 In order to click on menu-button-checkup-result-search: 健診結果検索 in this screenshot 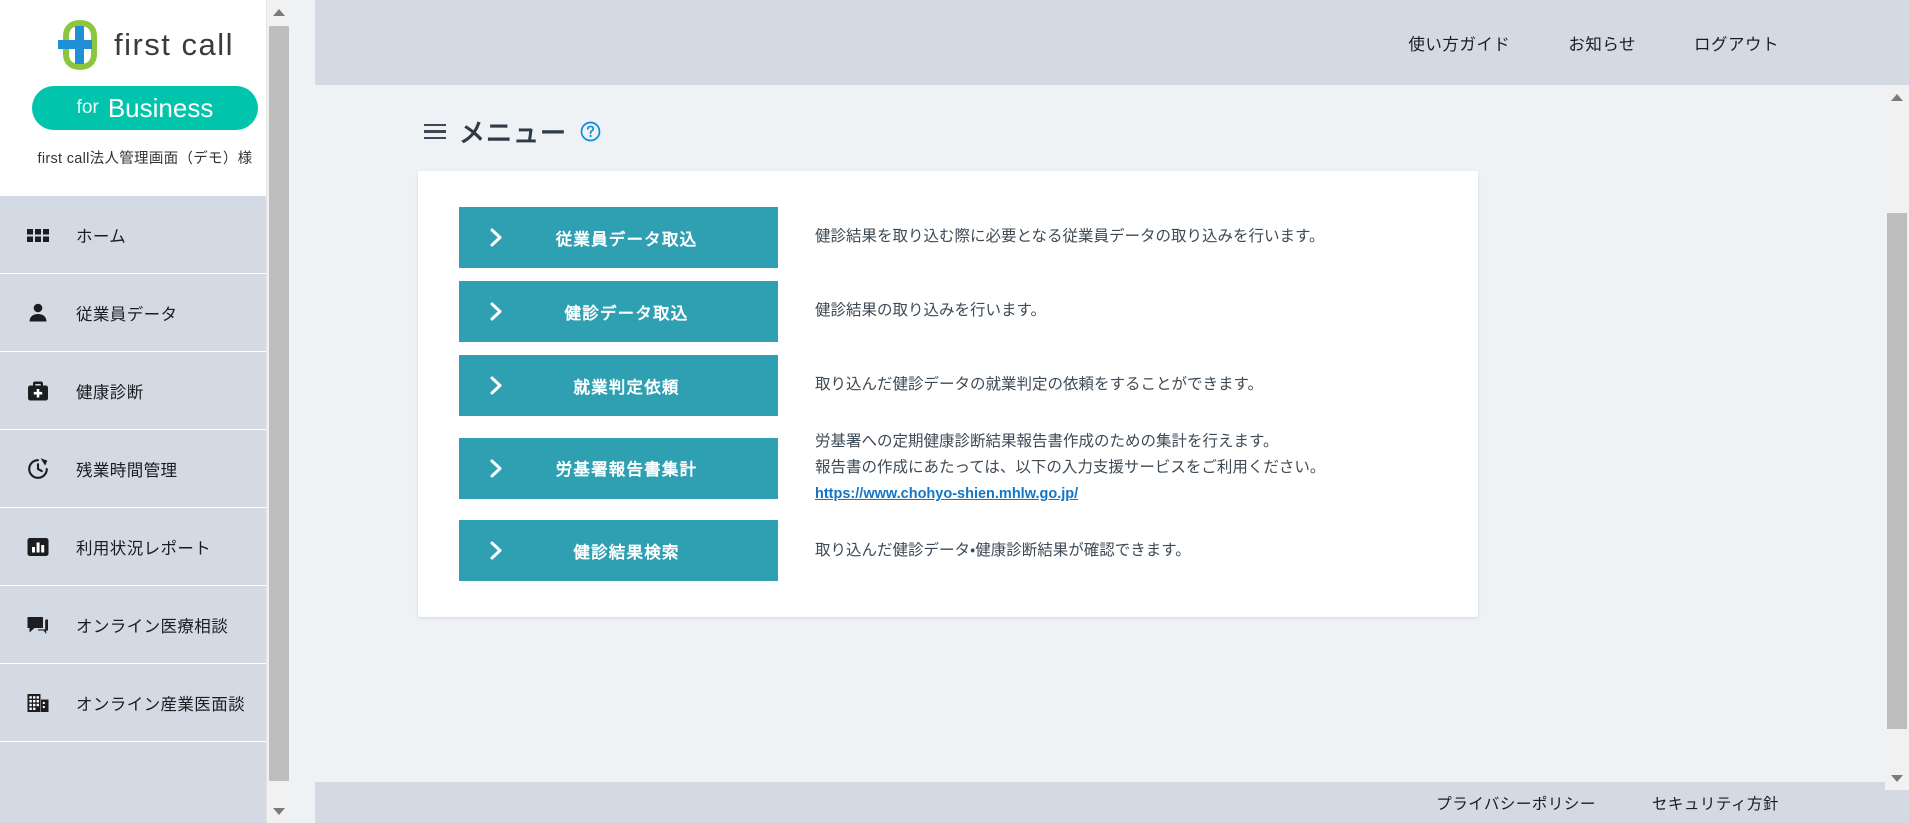, I will do `click(618, 551)`.